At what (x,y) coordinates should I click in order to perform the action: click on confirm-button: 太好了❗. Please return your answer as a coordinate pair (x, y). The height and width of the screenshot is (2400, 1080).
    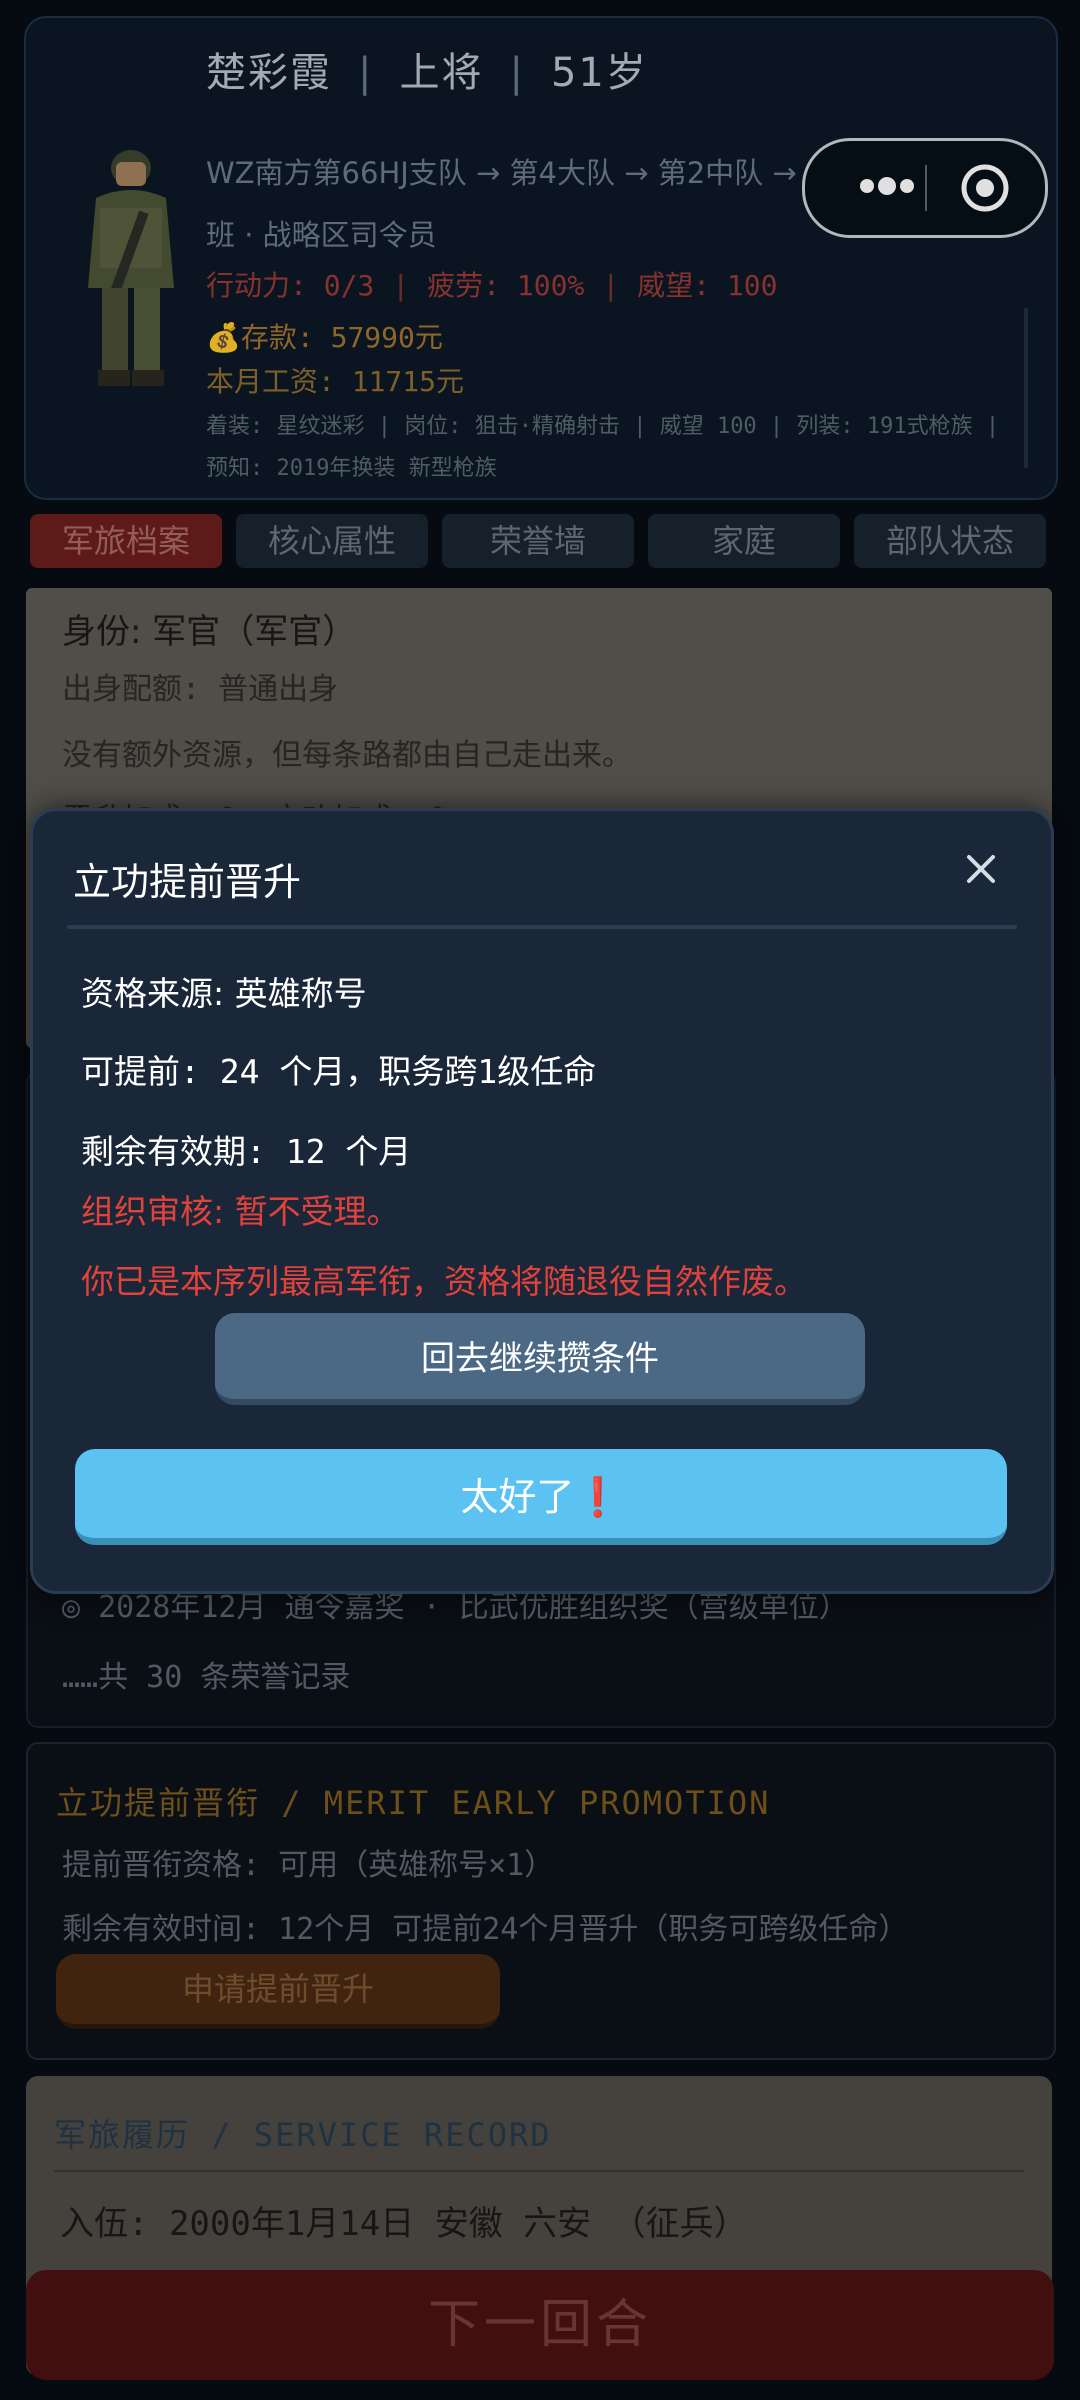
    Looking at the image, I should click on (541, 1497).